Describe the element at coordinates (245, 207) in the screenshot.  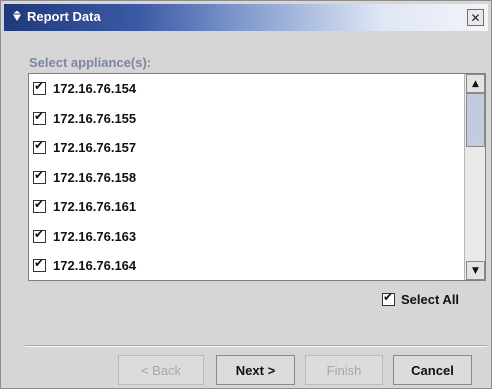
I see `list-item: 172.16.76.161` at that location.